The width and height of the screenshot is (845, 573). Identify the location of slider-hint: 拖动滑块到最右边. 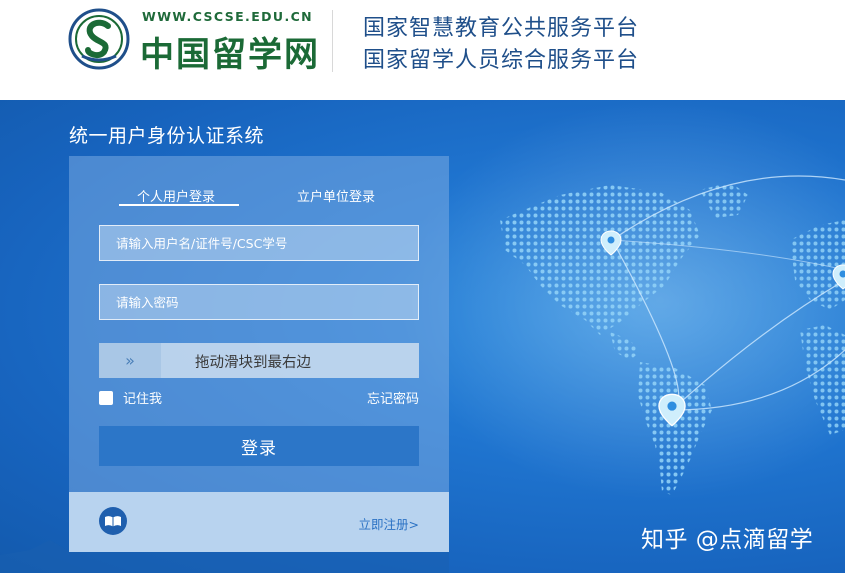
(253, 363).